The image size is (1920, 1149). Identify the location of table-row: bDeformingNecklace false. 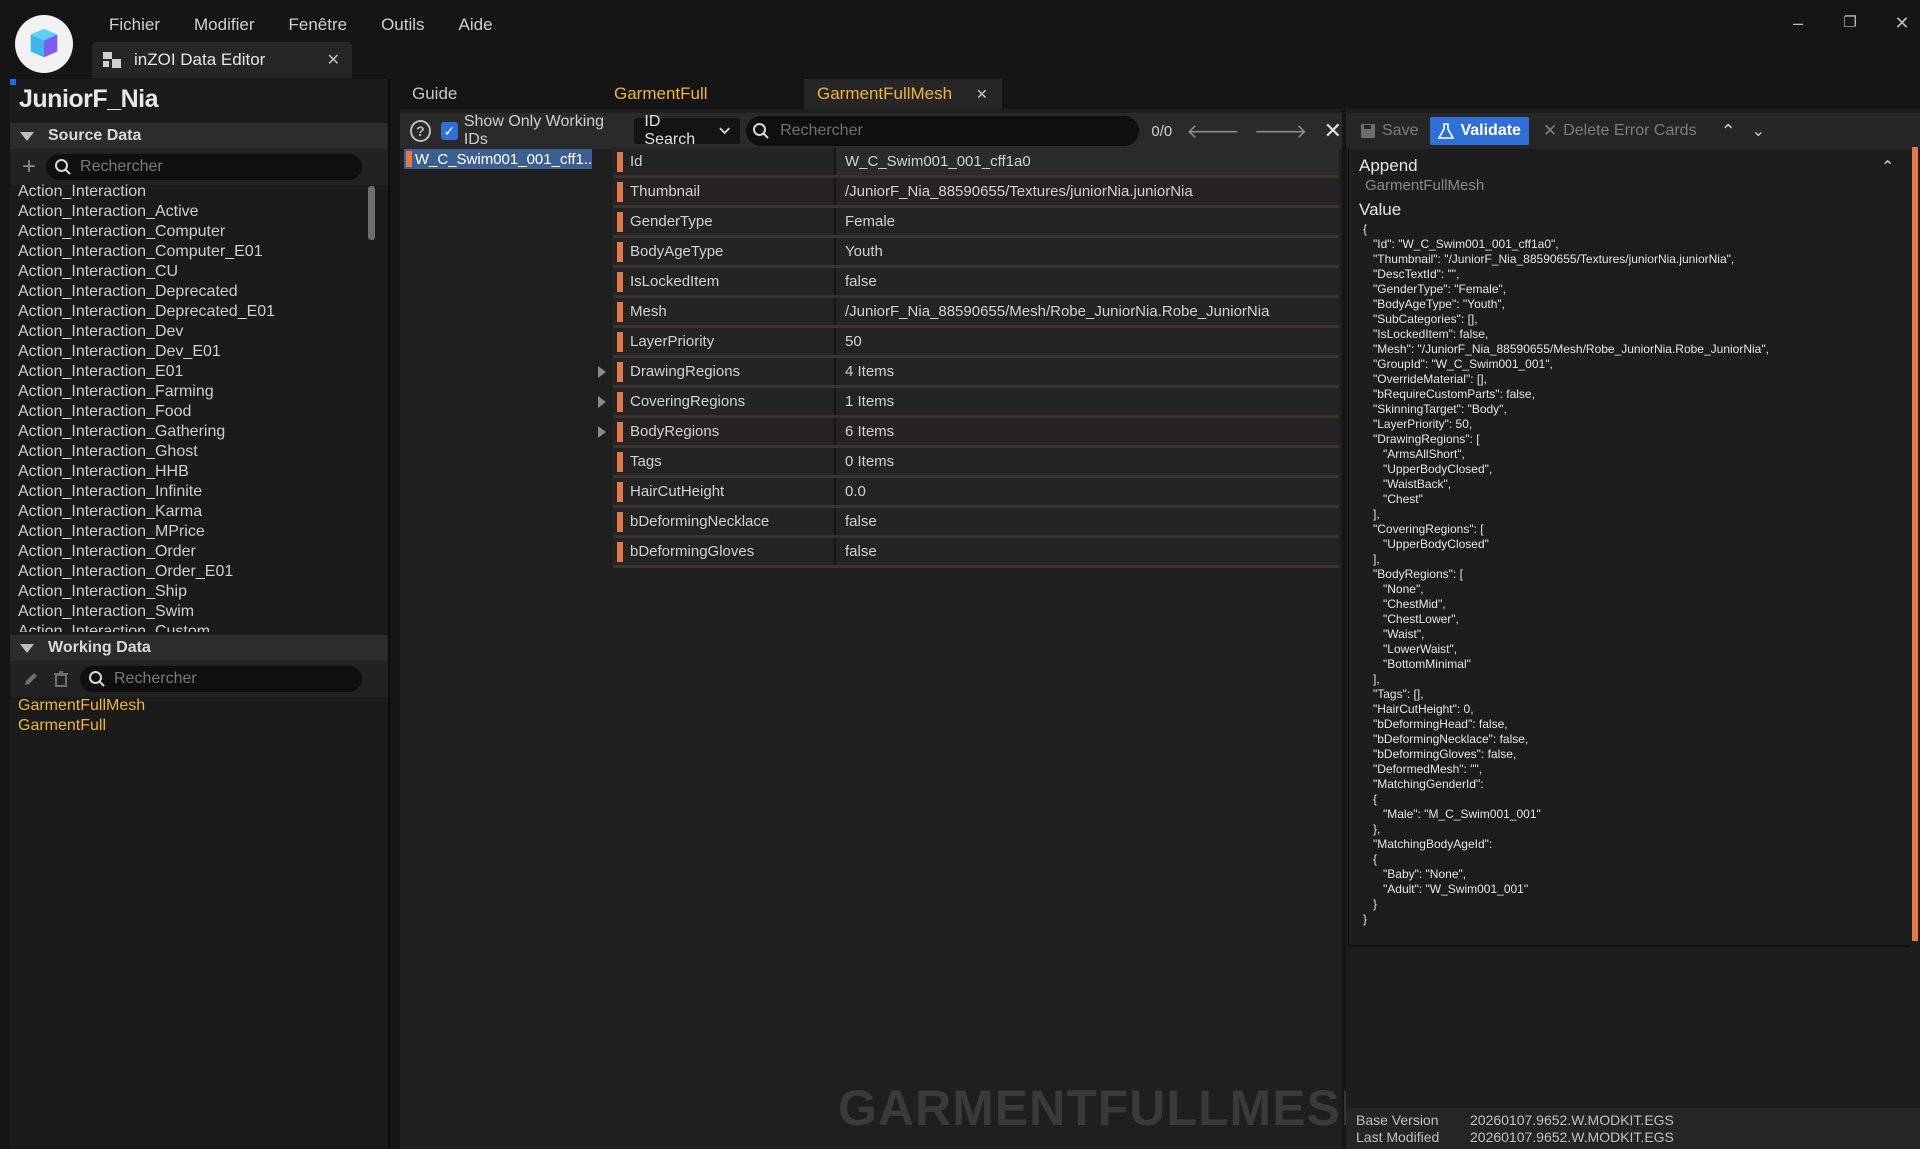
(976, 523).